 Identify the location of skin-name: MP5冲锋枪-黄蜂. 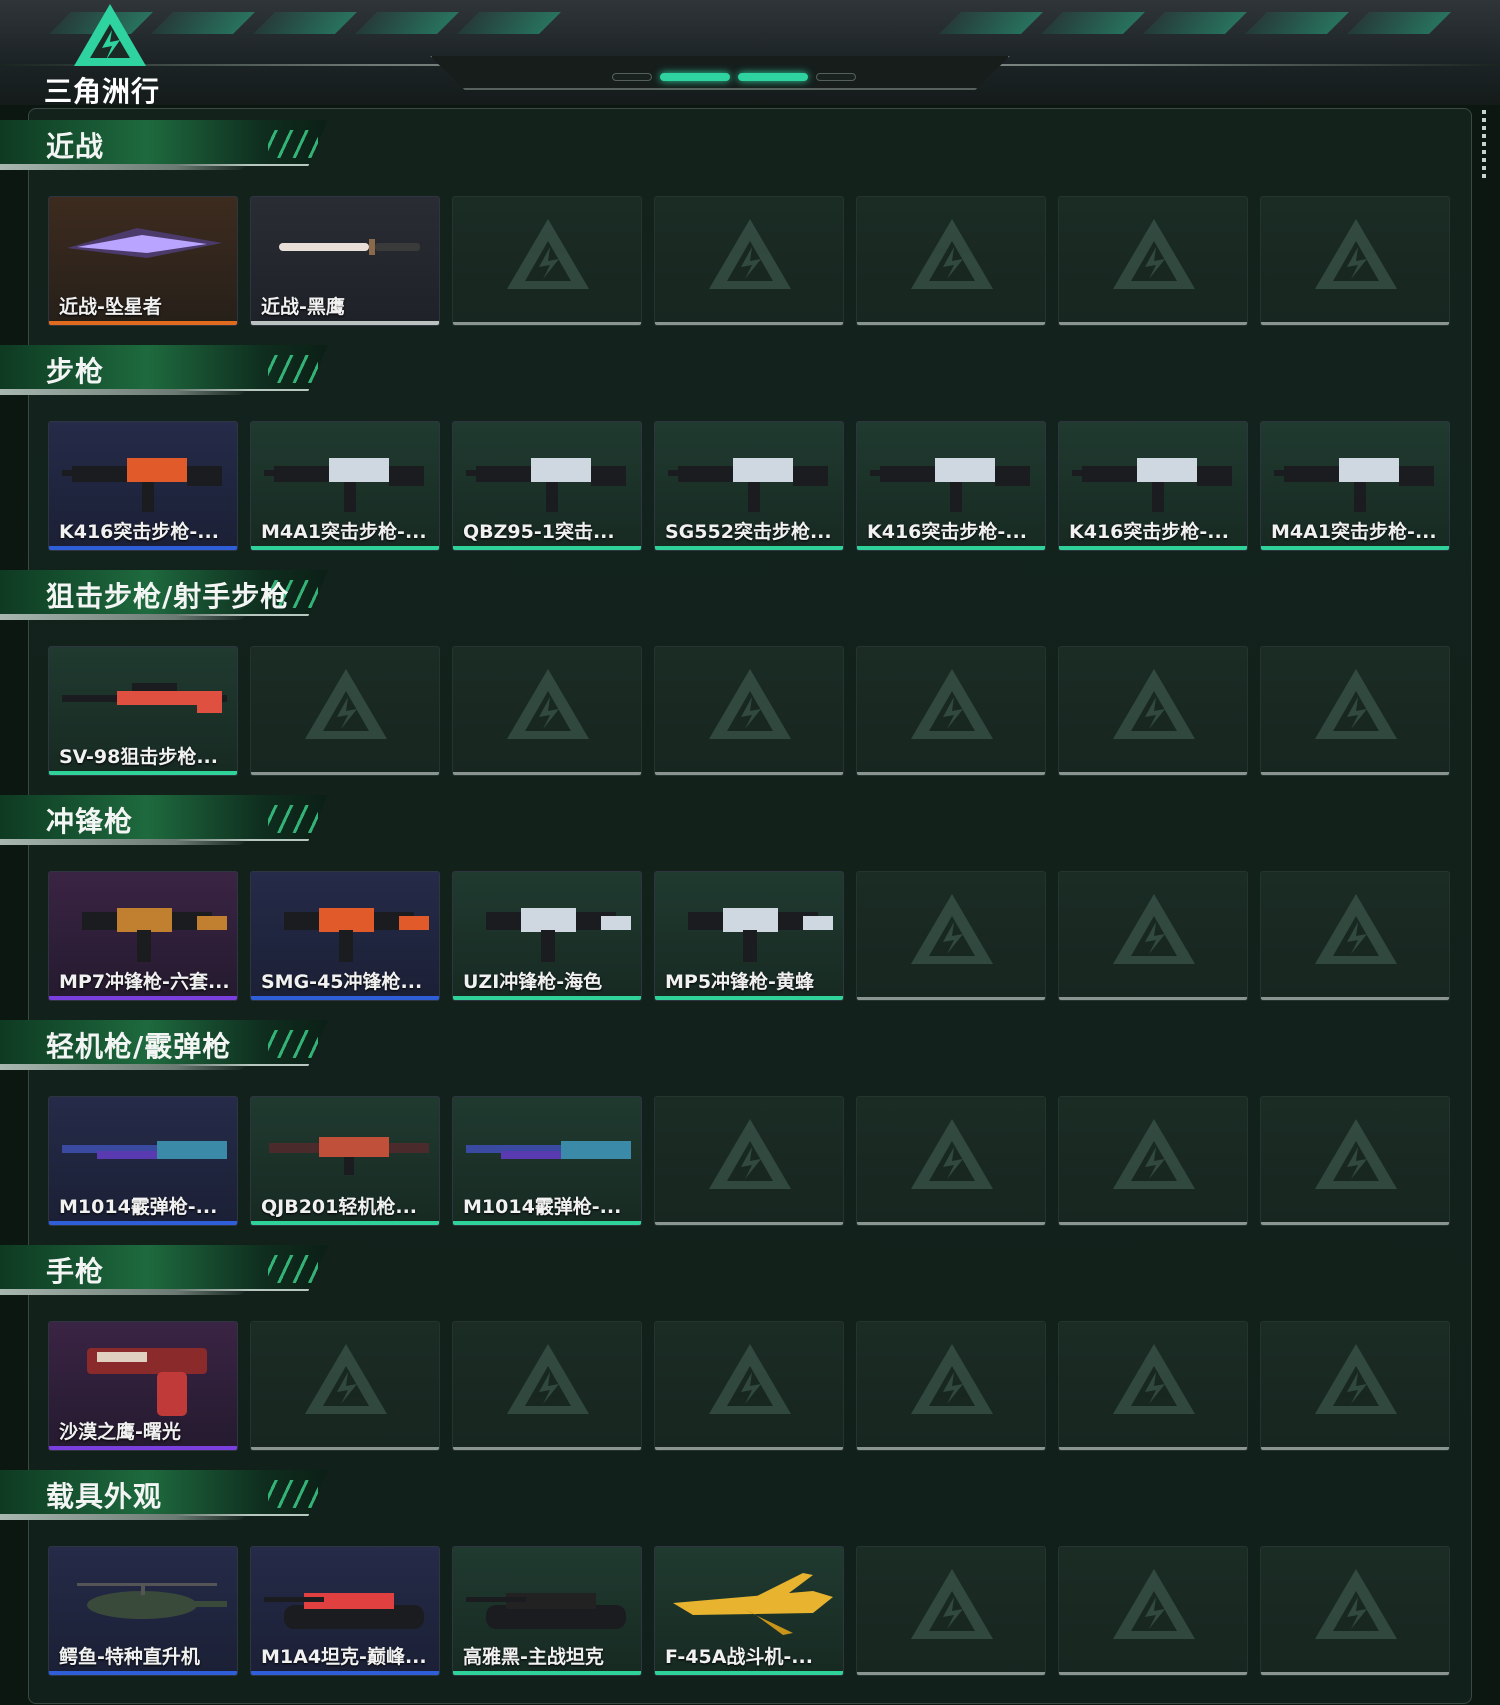
(739, 982).